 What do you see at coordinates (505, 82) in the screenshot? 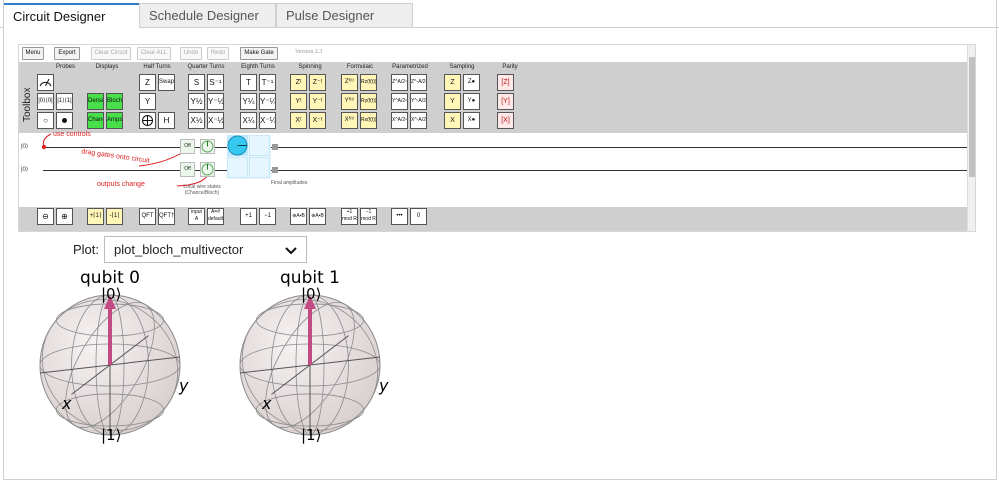
I see `parity-z-gate: [Z]` at bounding box center [505, 82].